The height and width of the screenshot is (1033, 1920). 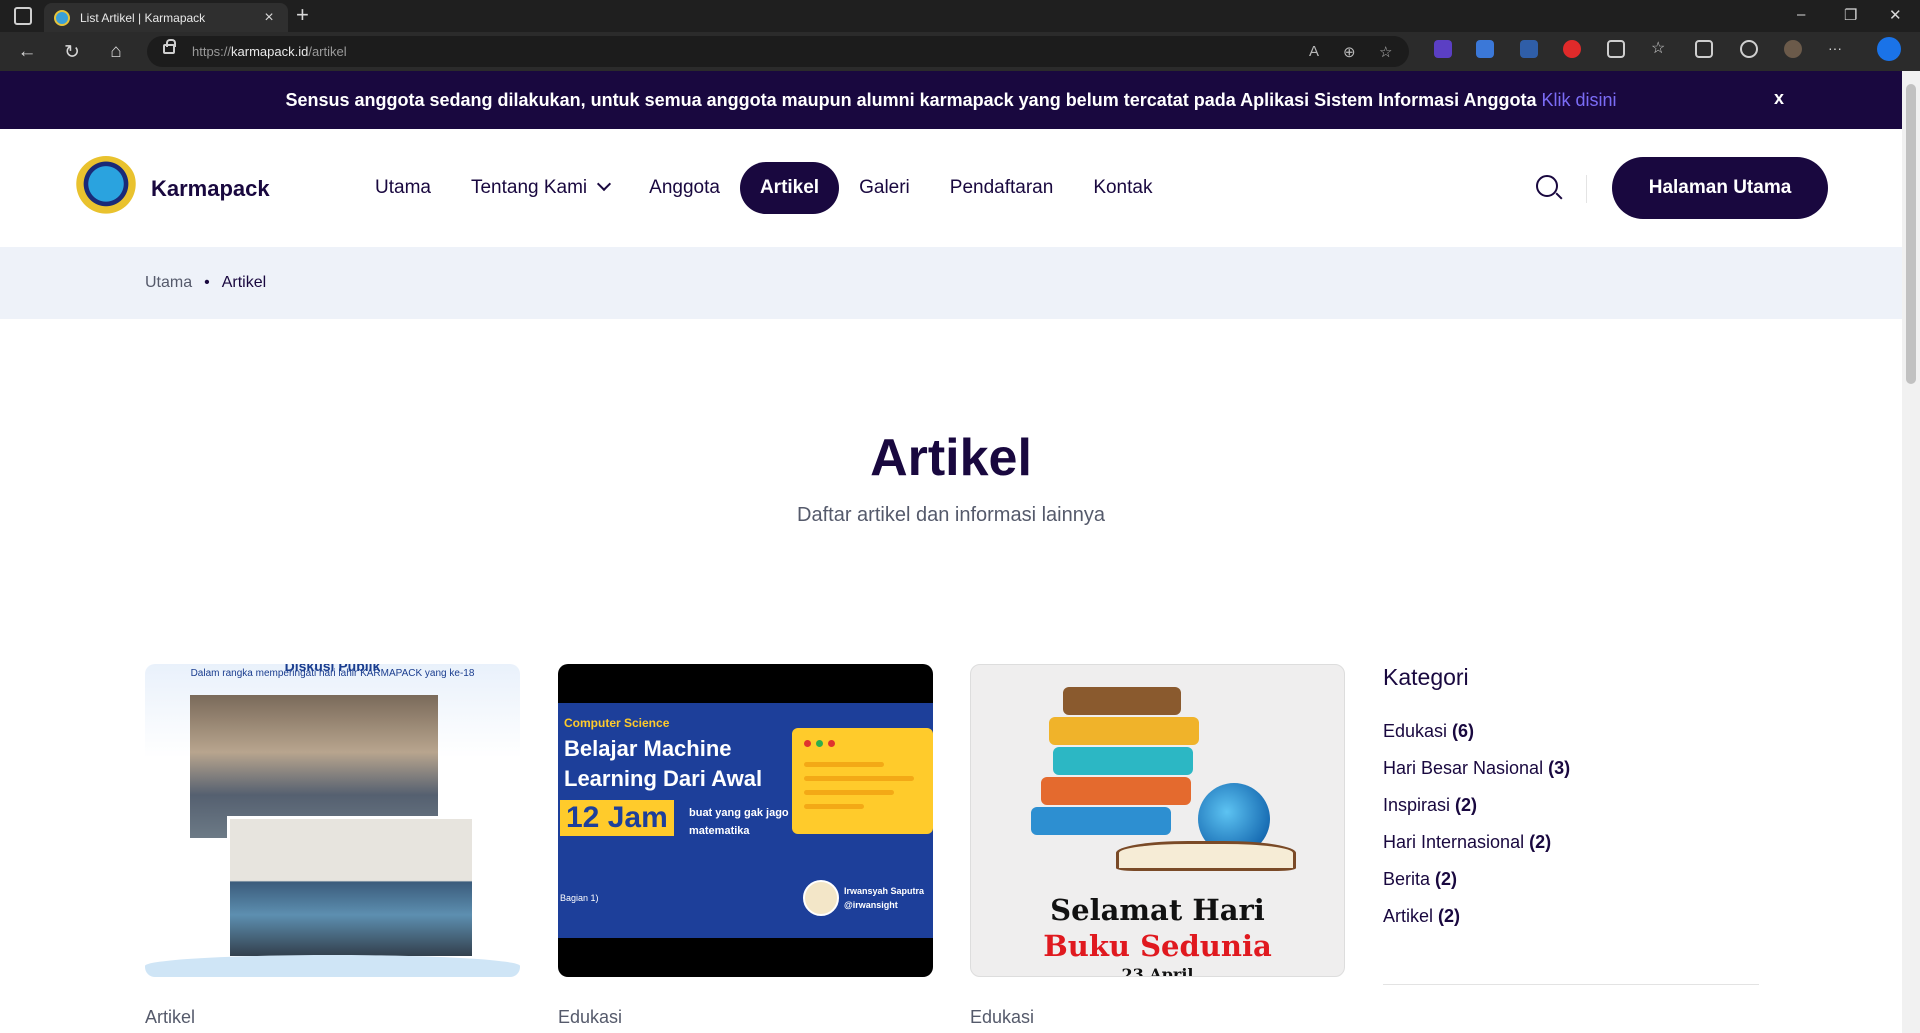 I want to click on page-subtitle: Daftar artikel dan informasi lainnya, so click(x=951, y=515).